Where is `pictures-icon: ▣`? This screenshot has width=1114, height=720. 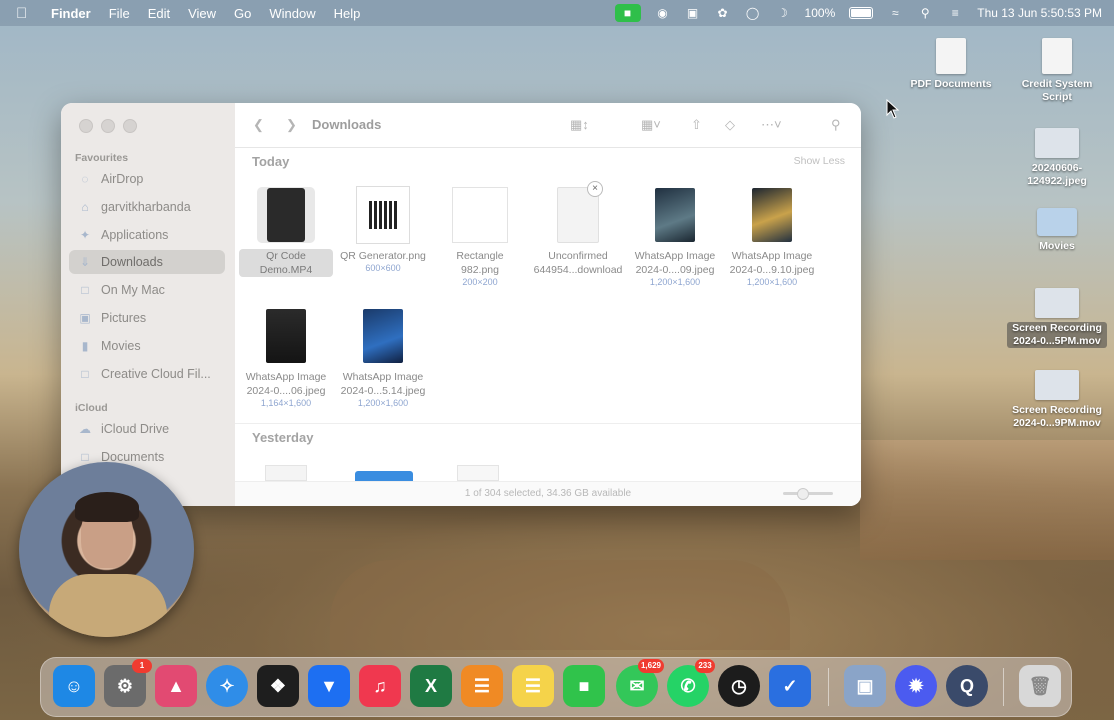 pictures-icon: ▣ is located at coordinates (85, 318).